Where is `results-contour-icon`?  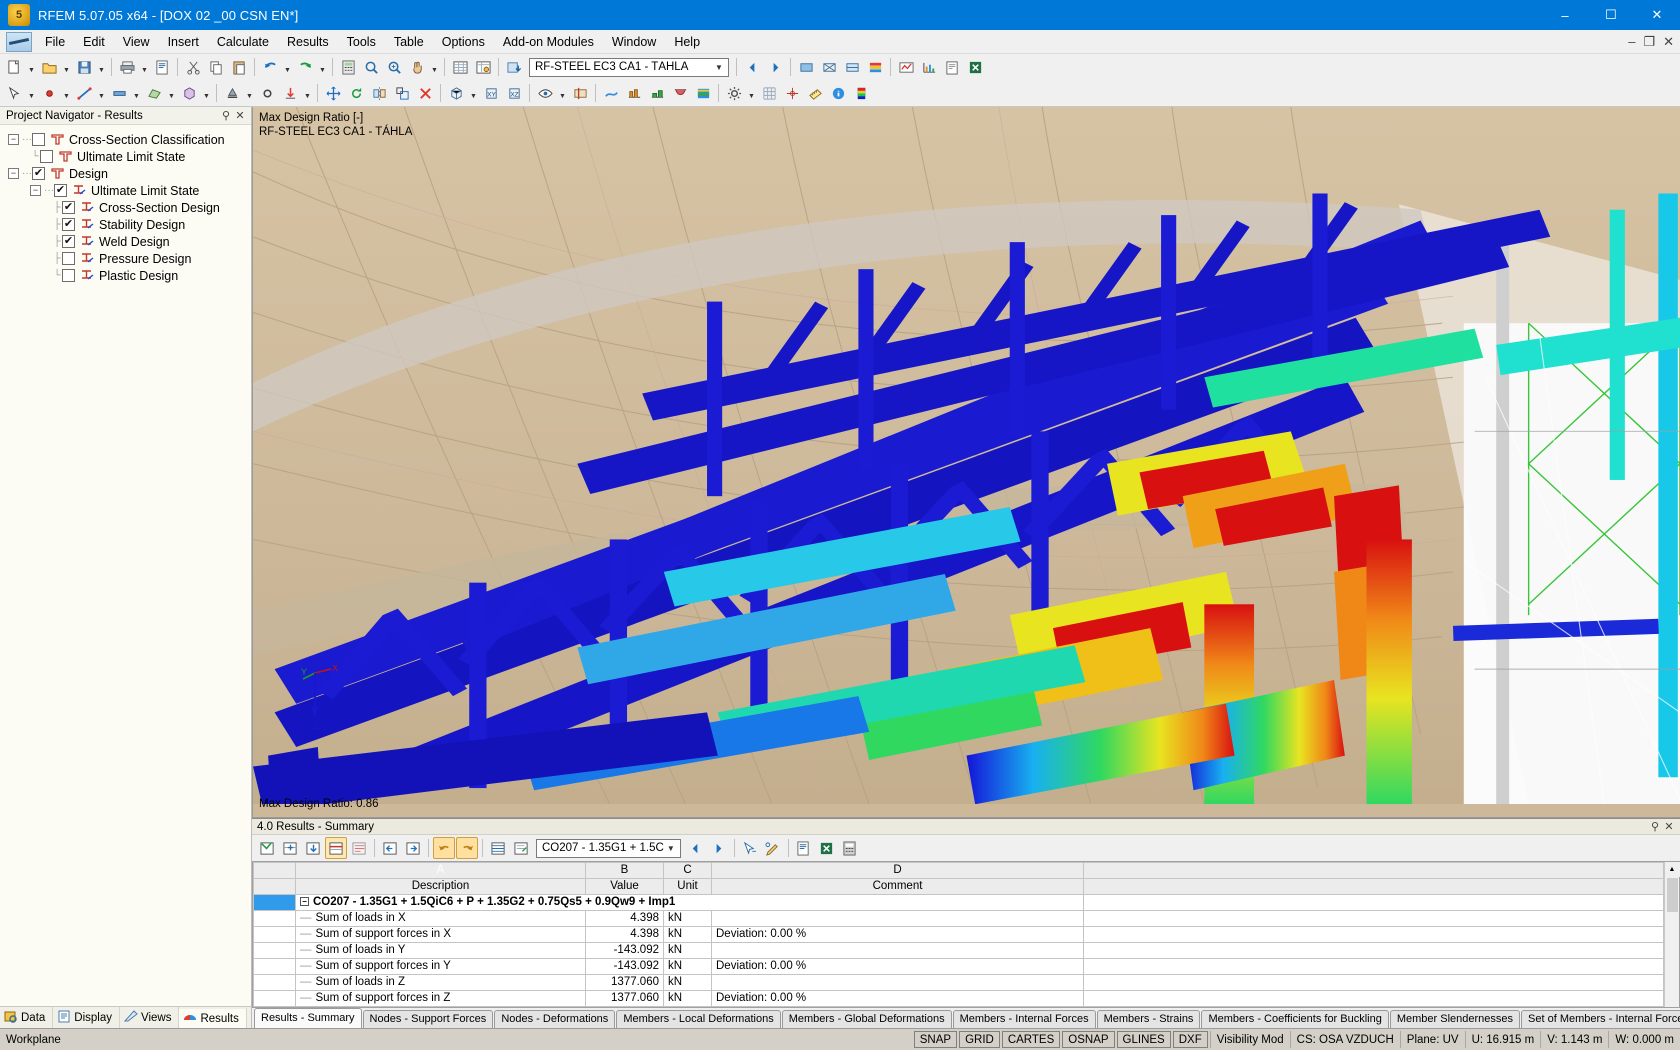
results-contour-icon is located at coordinates (703, 93).